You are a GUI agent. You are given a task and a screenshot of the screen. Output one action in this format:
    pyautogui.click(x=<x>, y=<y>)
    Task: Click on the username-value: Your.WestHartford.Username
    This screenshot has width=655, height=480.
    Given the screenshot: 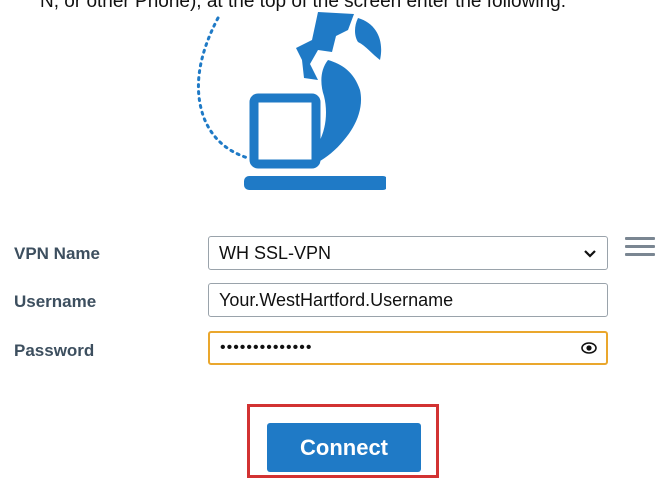 What is the action you would take?
    pyautogui.click(x=336, y=299)
    